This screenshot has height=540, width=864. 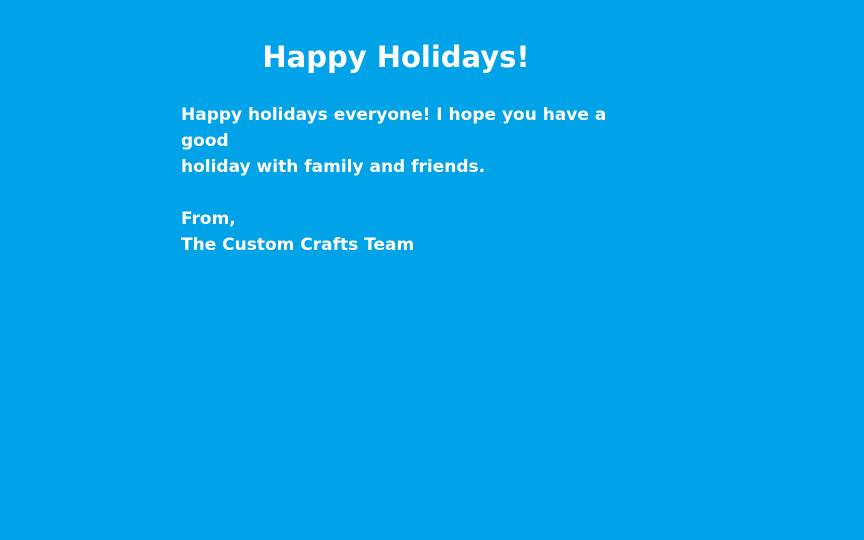 What do you see at coordinates (396, 57) in the screenshot?
I see `message-title: Happy Holidays!` at bounding box center [396, 57].